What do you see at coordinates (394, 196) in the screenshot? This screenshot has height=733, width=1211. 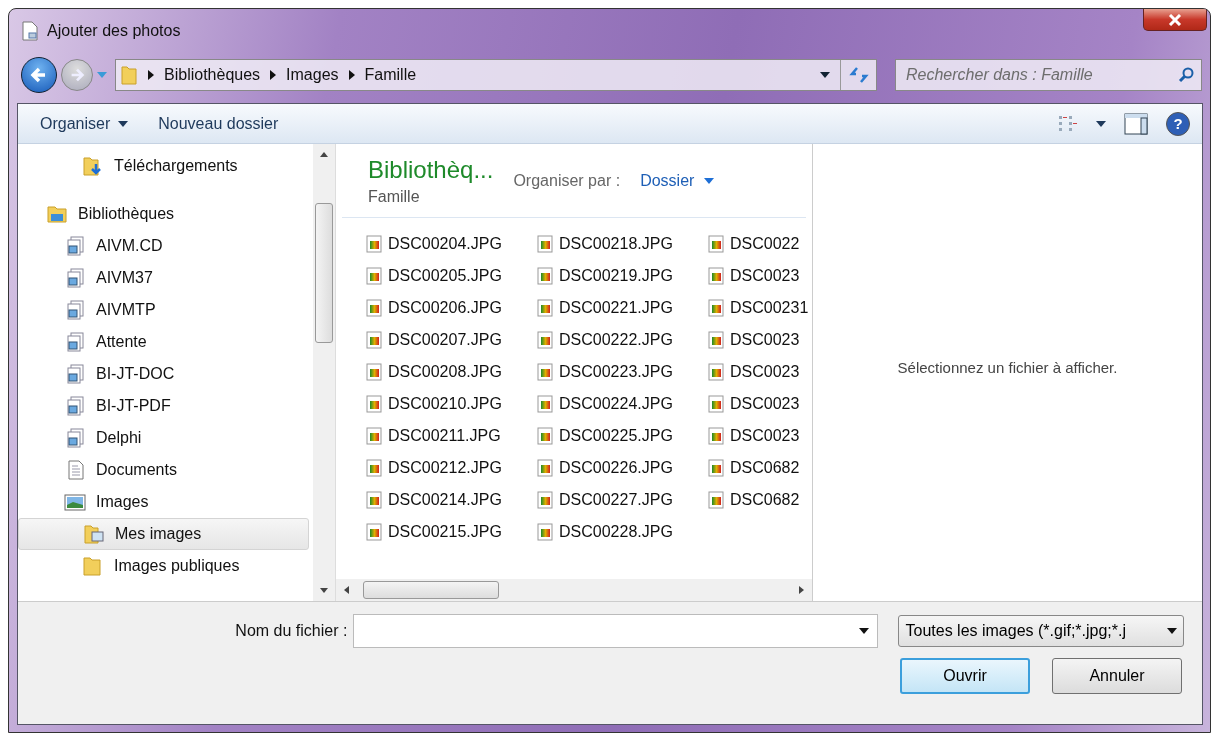 I see `library-subtitle: Famille` at bounding box center [394, 196].